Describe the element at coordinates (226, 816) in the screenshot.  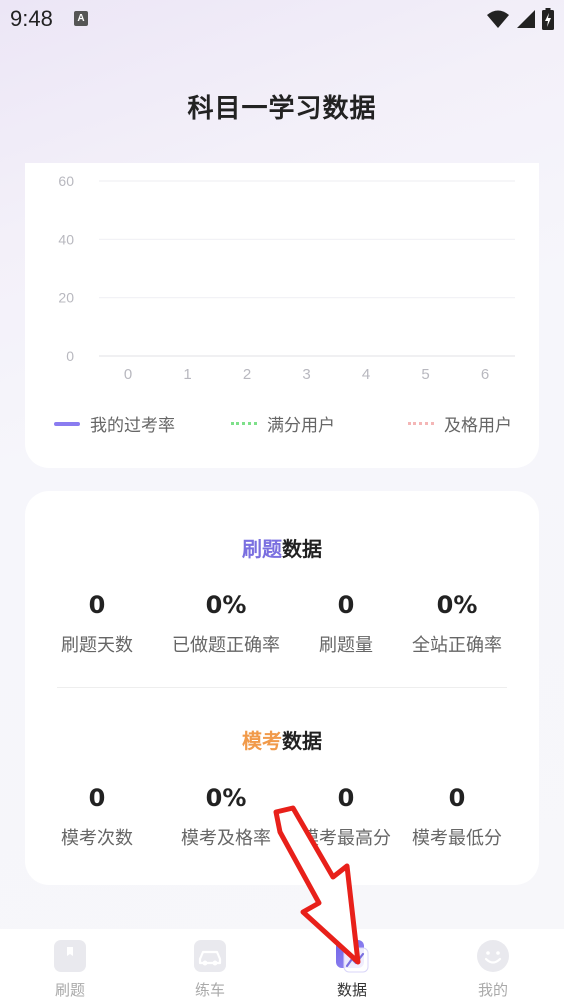
I see `stat-mock-pass-rate: 0% 模考及格率` at that location.